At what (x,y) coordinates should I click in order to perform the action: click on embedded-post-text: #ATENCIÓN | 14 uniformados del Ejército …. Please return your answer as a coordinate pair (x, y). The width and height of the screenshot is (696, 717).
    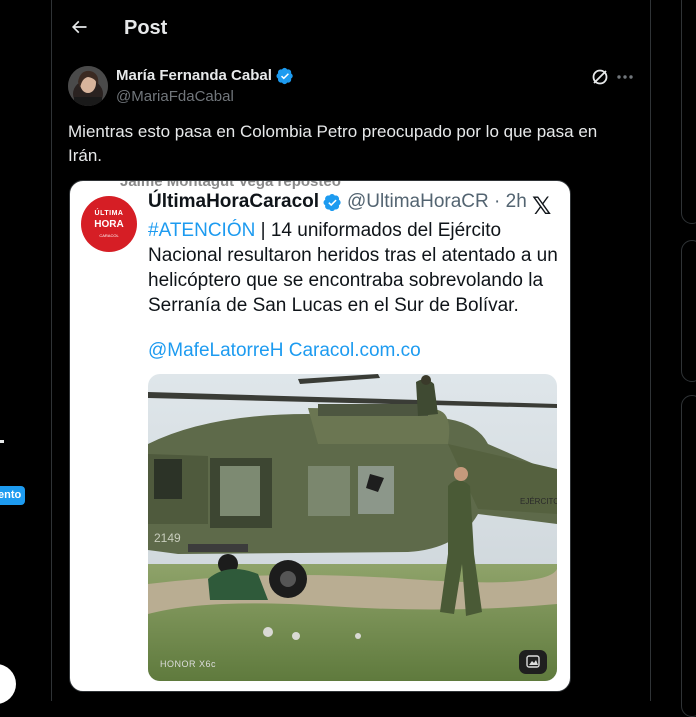
    Looking at the image, I should click on (353, 268).